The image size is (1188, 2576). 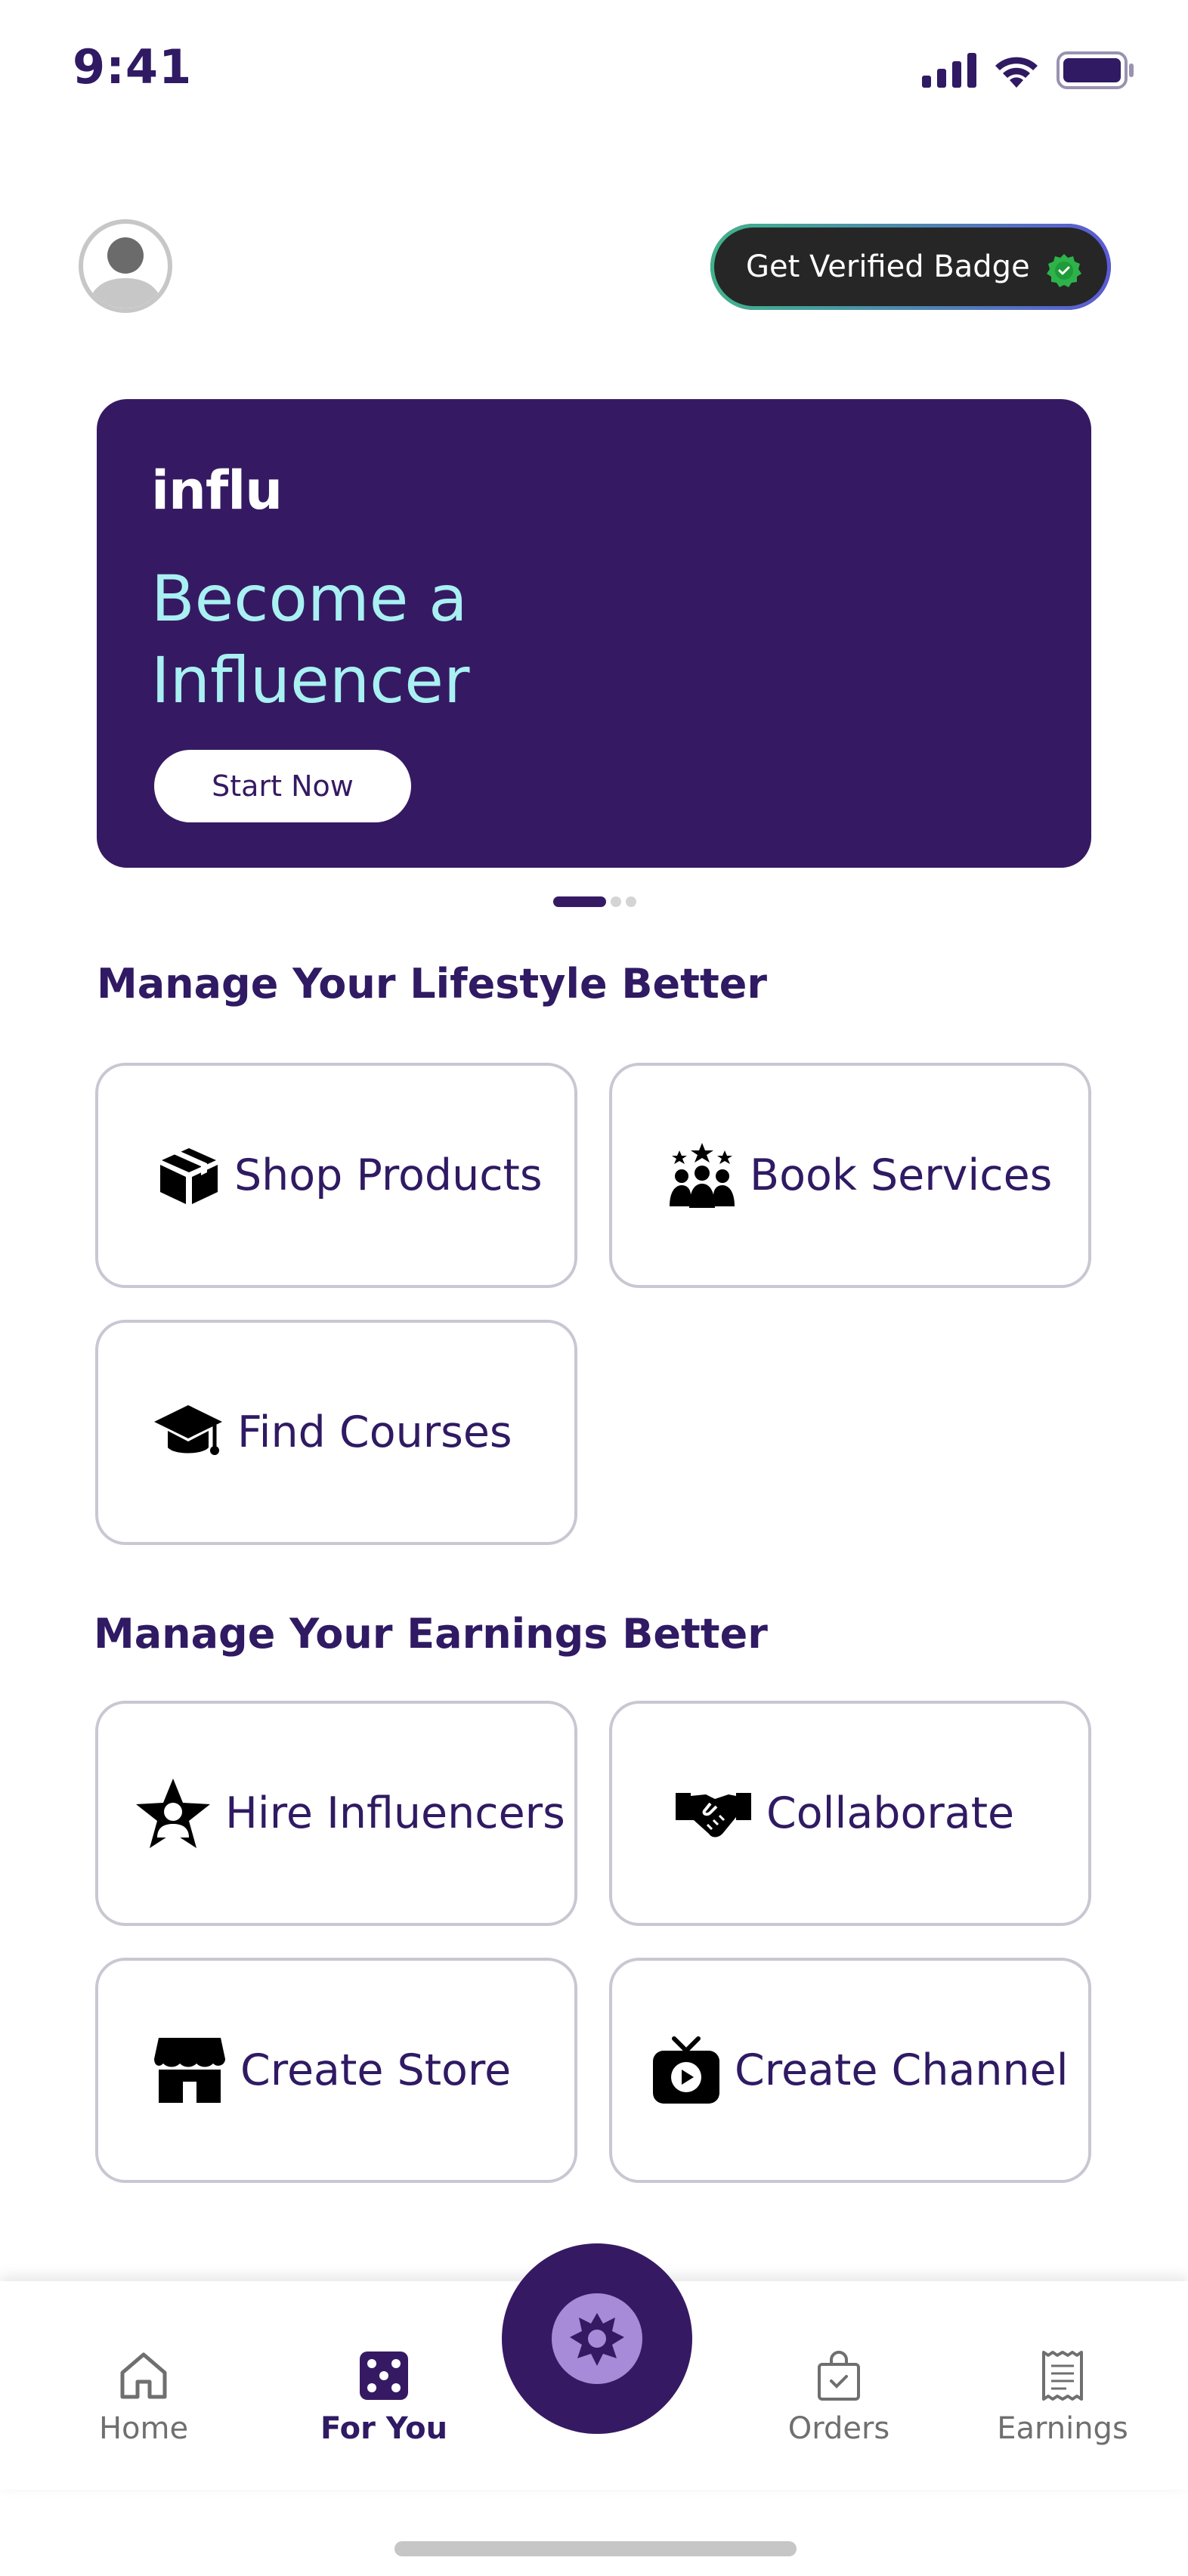 I want to click on find-courses-card: Find Courses, so click(x=336, y=1432).